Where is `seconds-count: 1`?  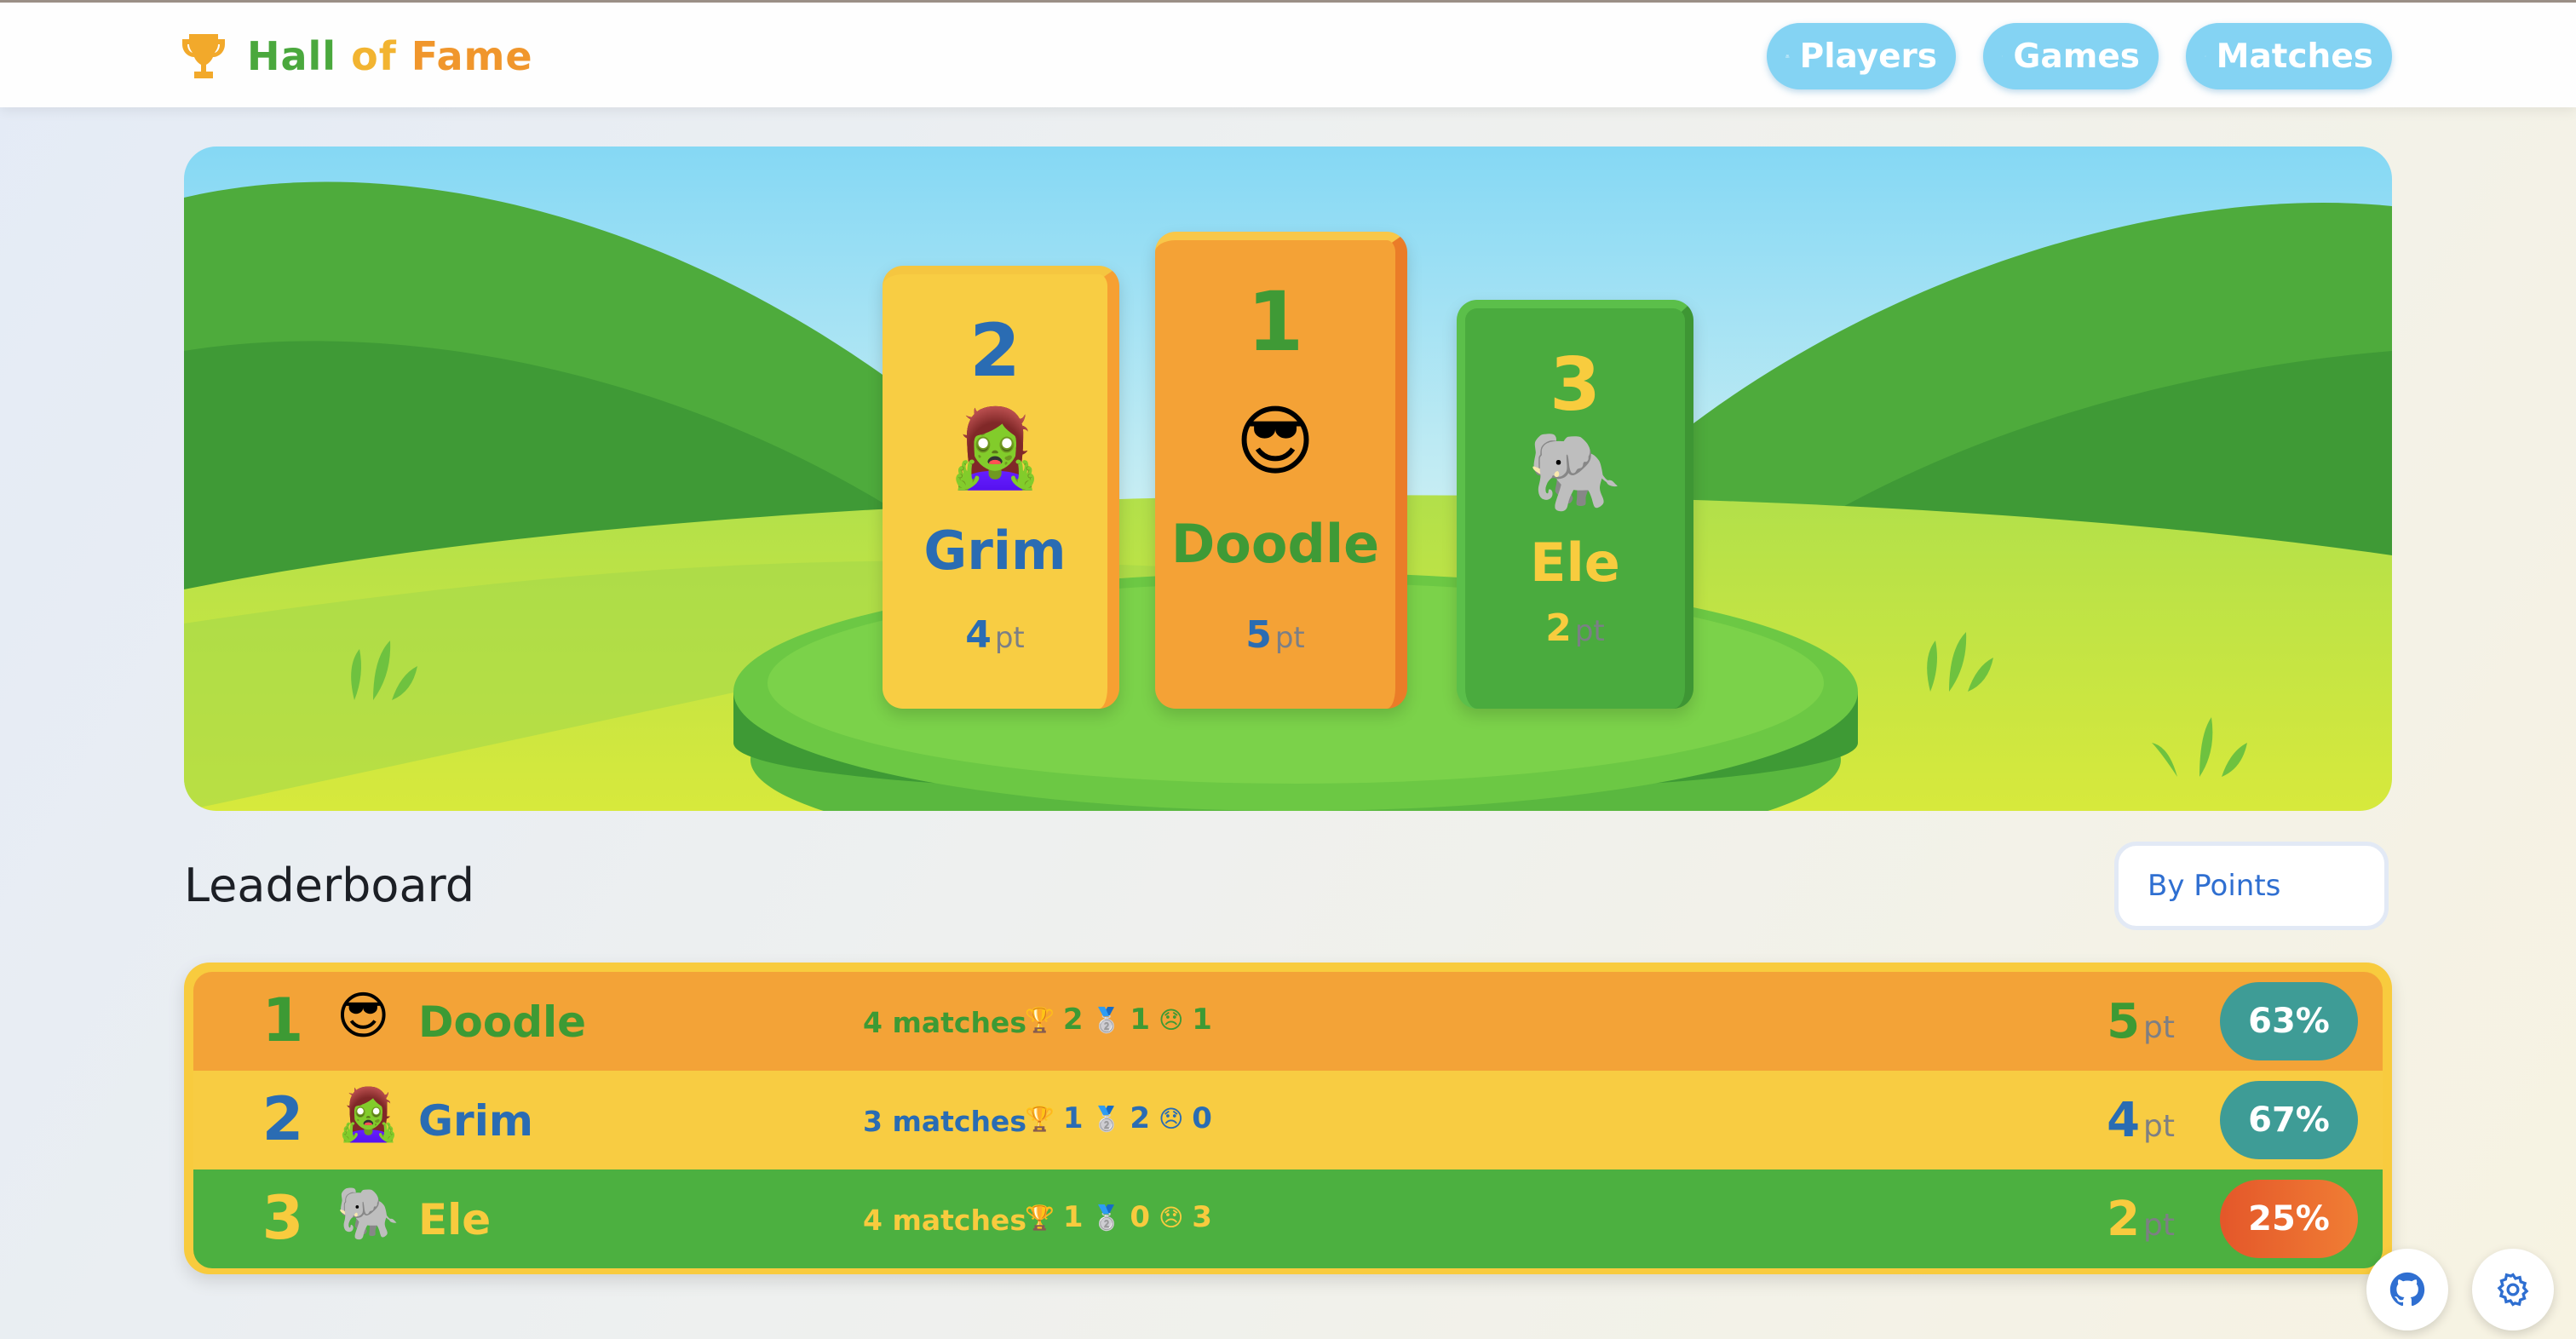 seconds-count: 1 is located at coordinates (1141, 1020).